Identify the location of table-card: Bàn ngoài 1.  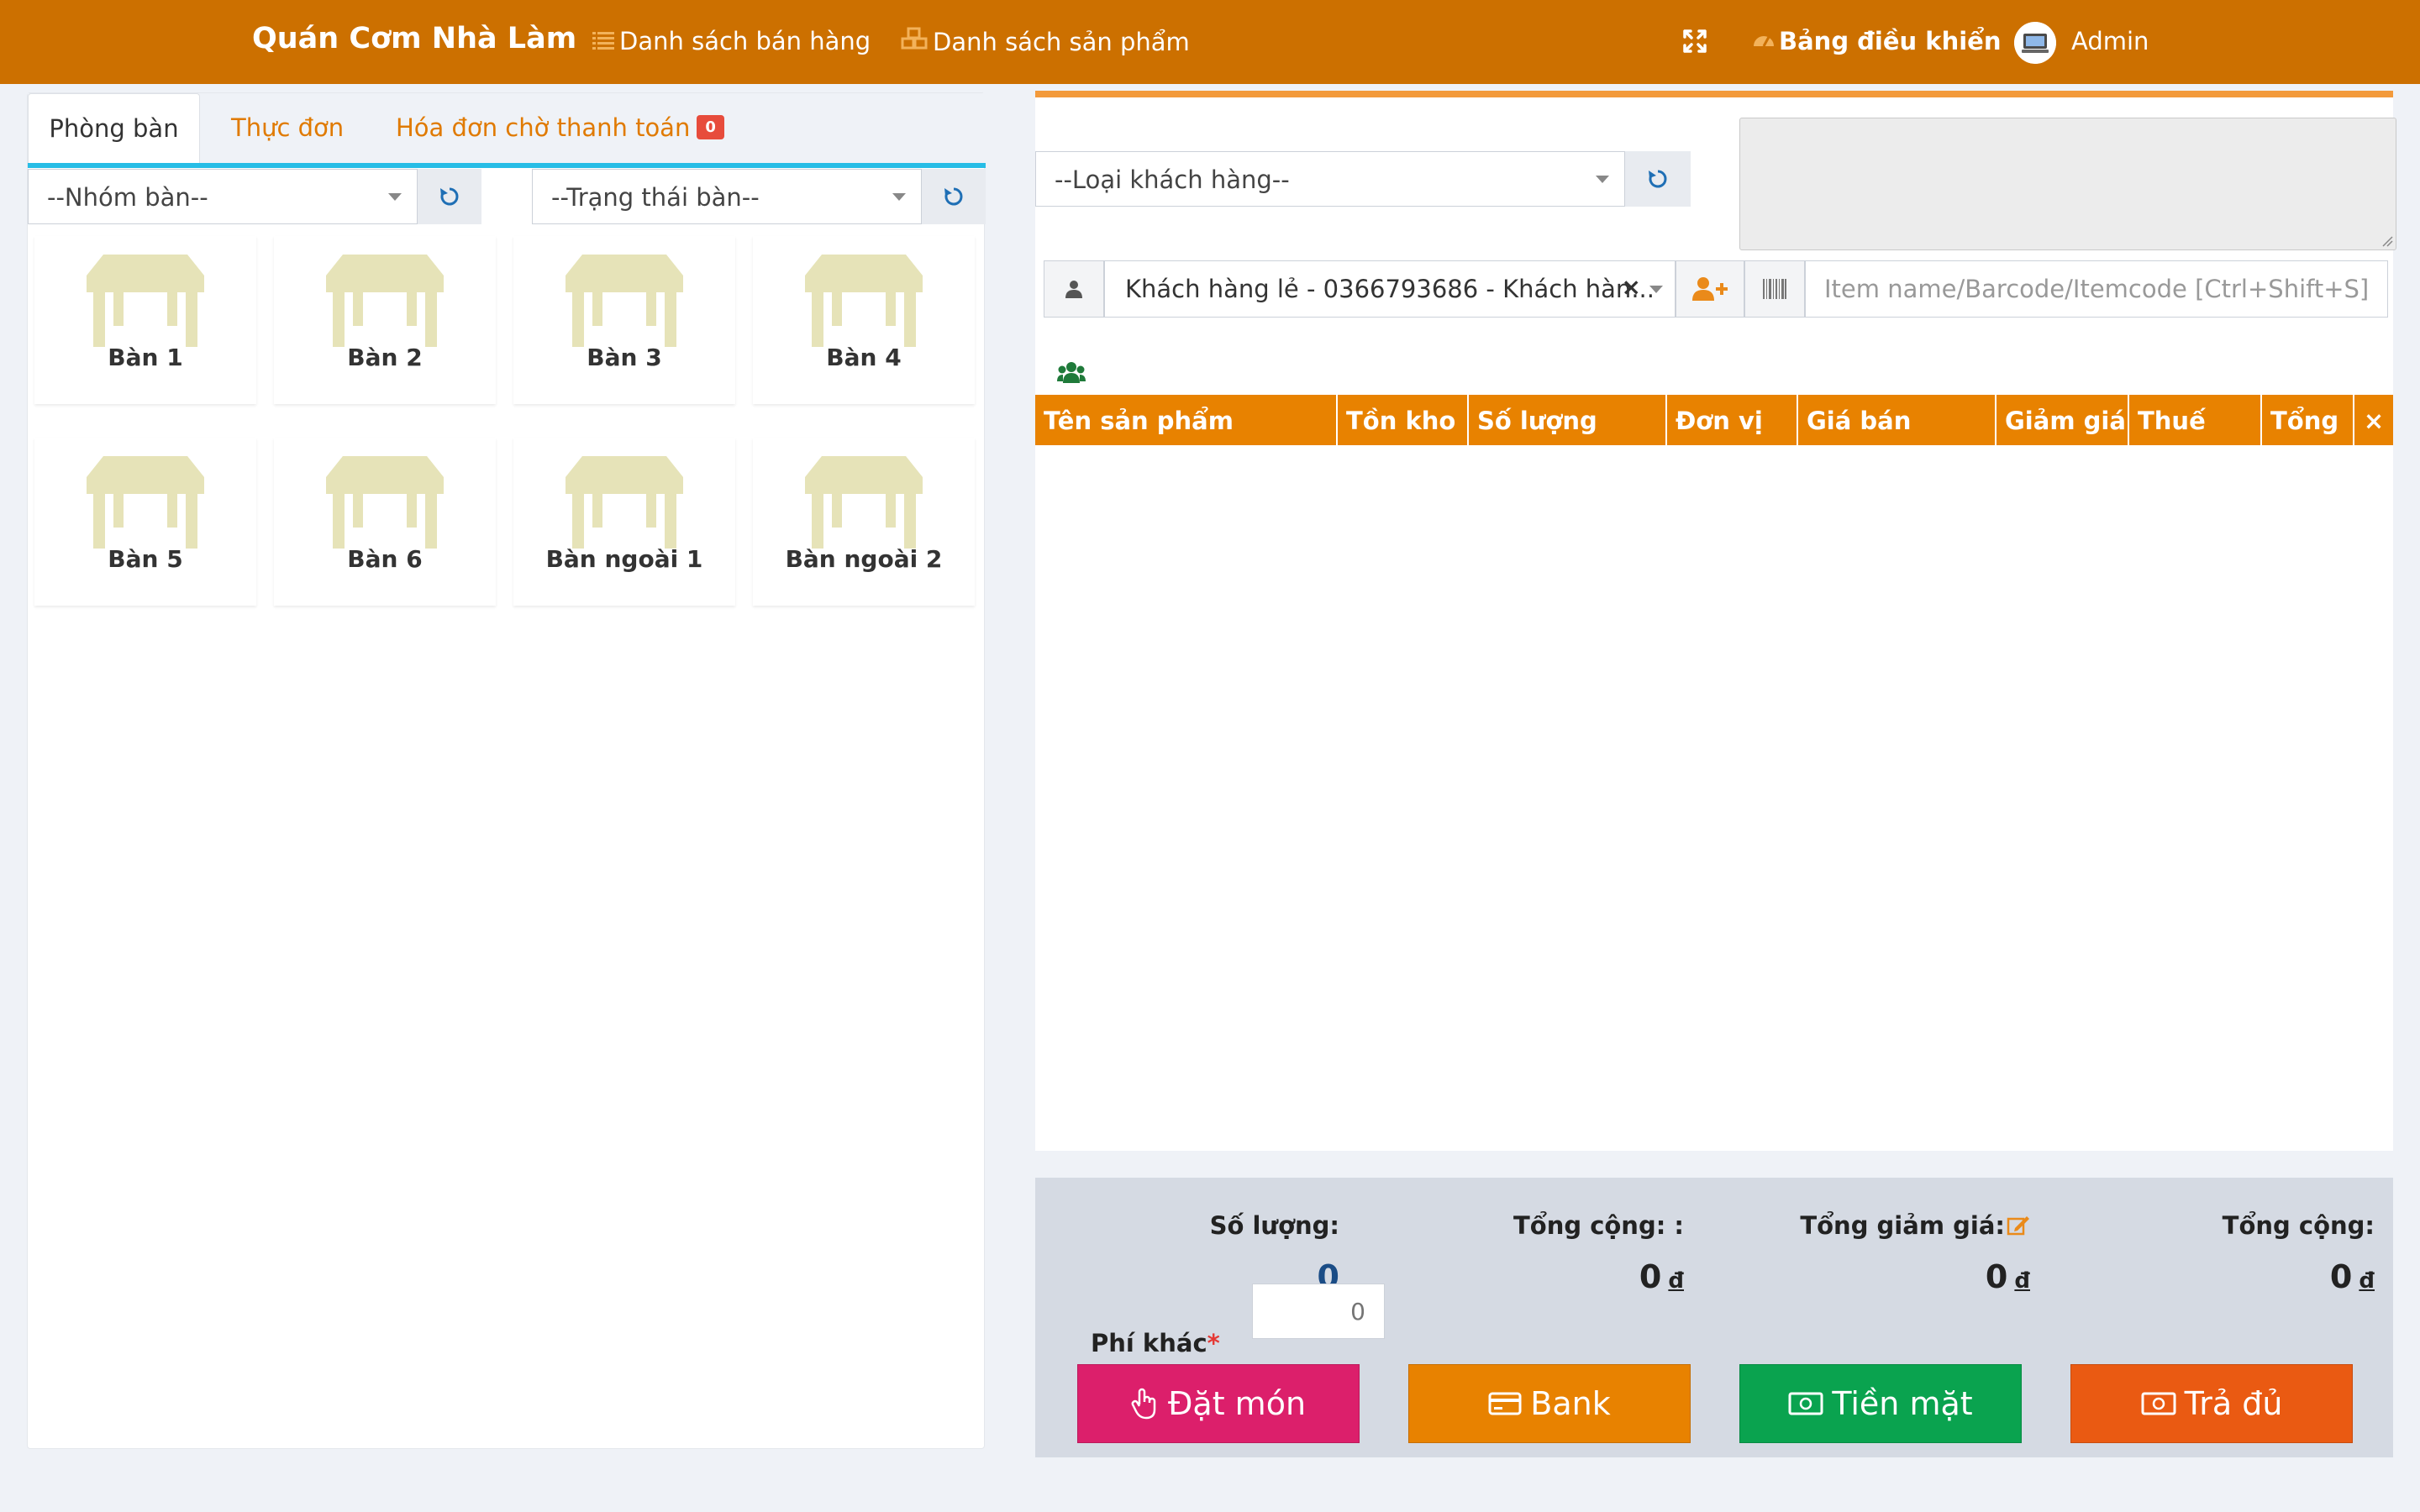
(624, 522).